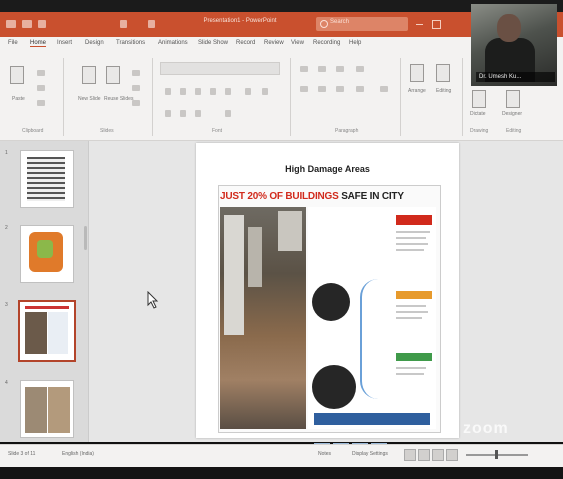  Describe the element at coordinates (410, 455) in the screenshot. I see `normal-view-icon` at that location.